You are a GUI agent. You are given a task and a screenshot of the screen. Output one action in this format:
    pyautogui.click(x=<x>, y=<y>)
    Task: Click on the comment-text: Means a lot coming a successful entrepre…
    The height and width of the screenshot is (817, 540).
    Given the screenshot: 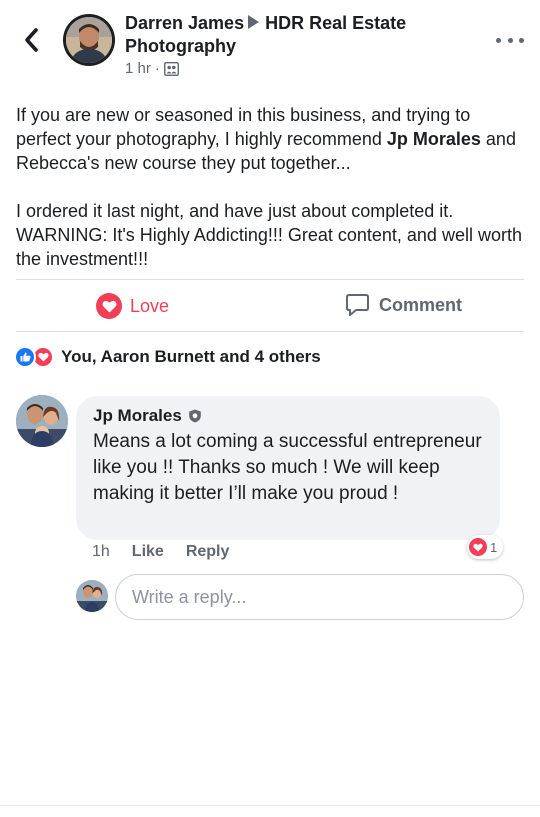 What is the action you would take?
    pyautogui.click(x=287, y=467)
    